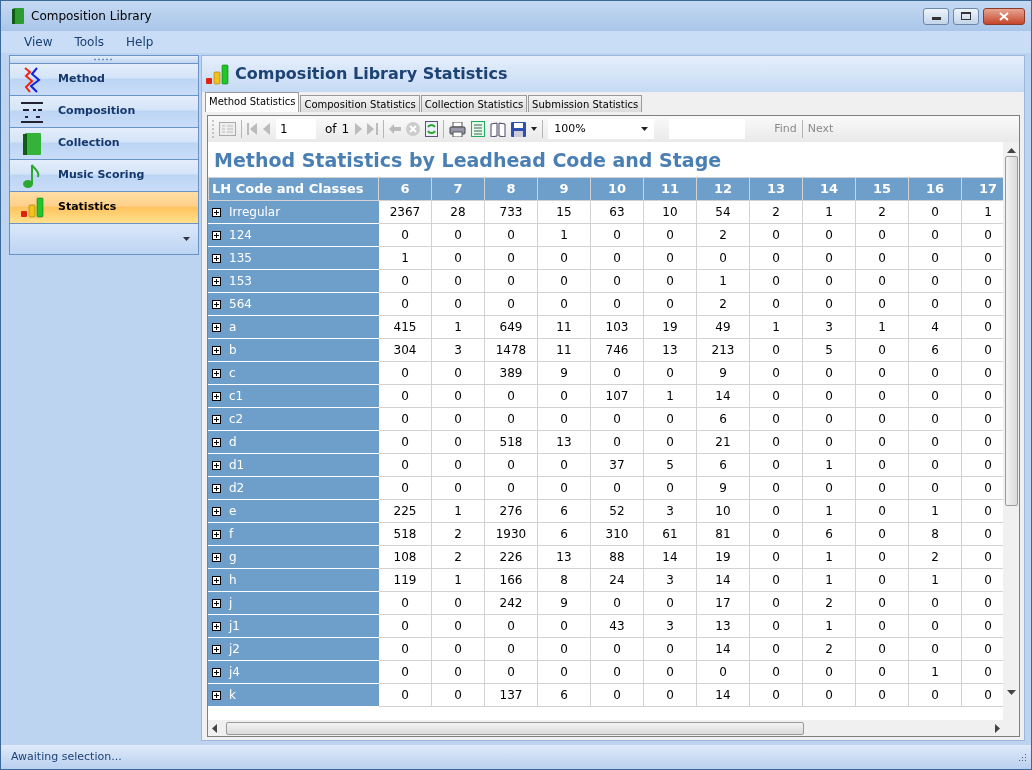 The image size is (1032, 770). I want to click on print-icon, so click(458, 129).